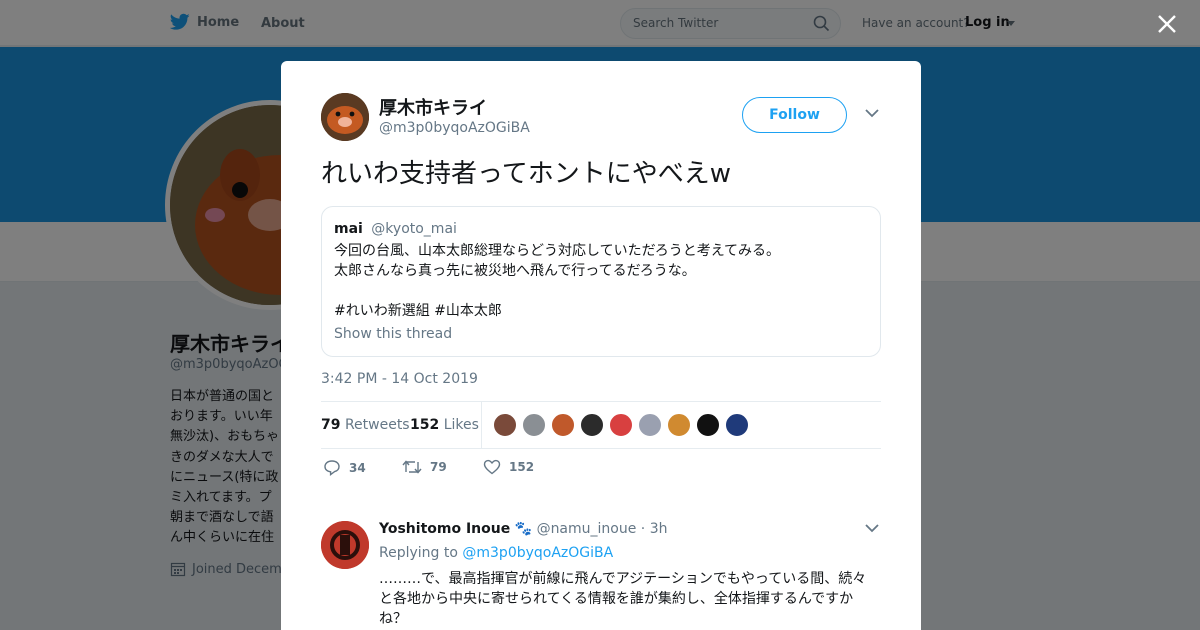 Image resolution: width=1200 pixels, height=630 pixels. I want to click on liker-avatars, so click(621, 425).